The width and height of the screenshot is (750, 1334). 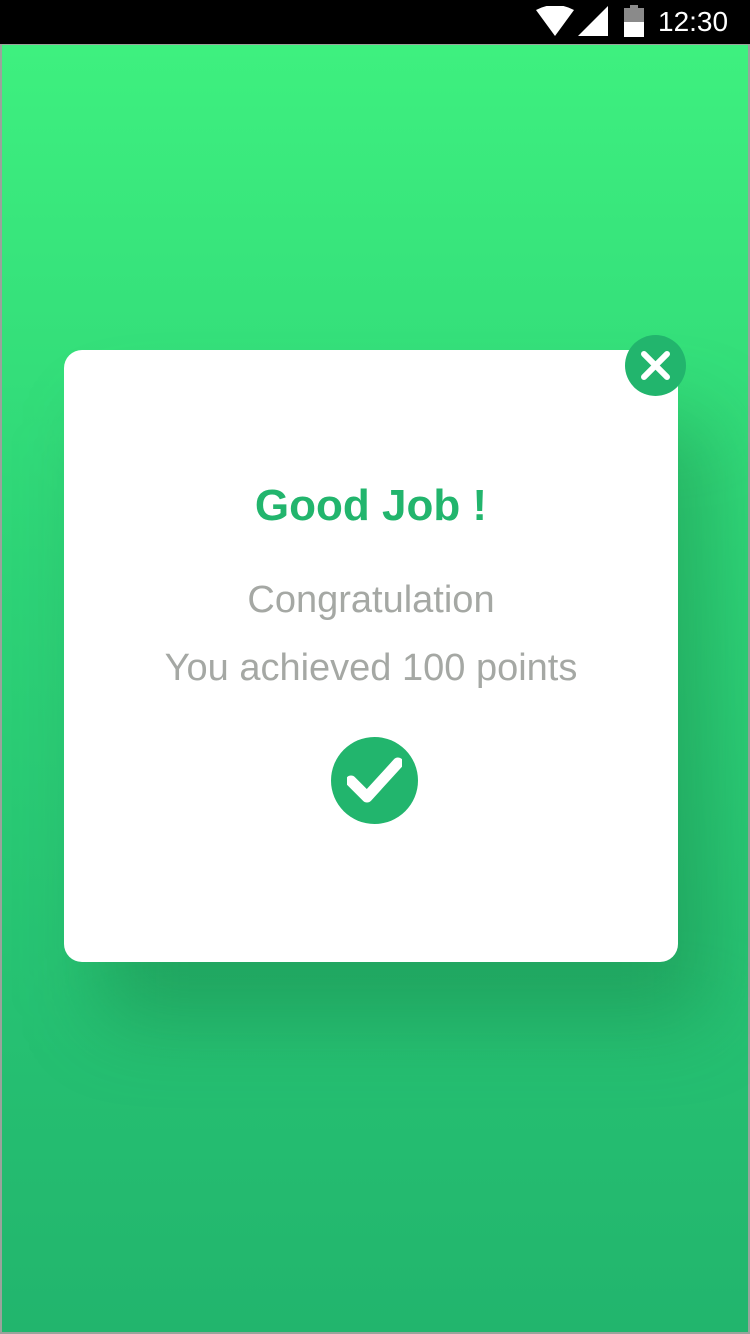 What do you see at coordinates (371, 668) in the screenshot?
I see `dialog-message-points: You achieved 100 points` at bounding box center [371, 668].